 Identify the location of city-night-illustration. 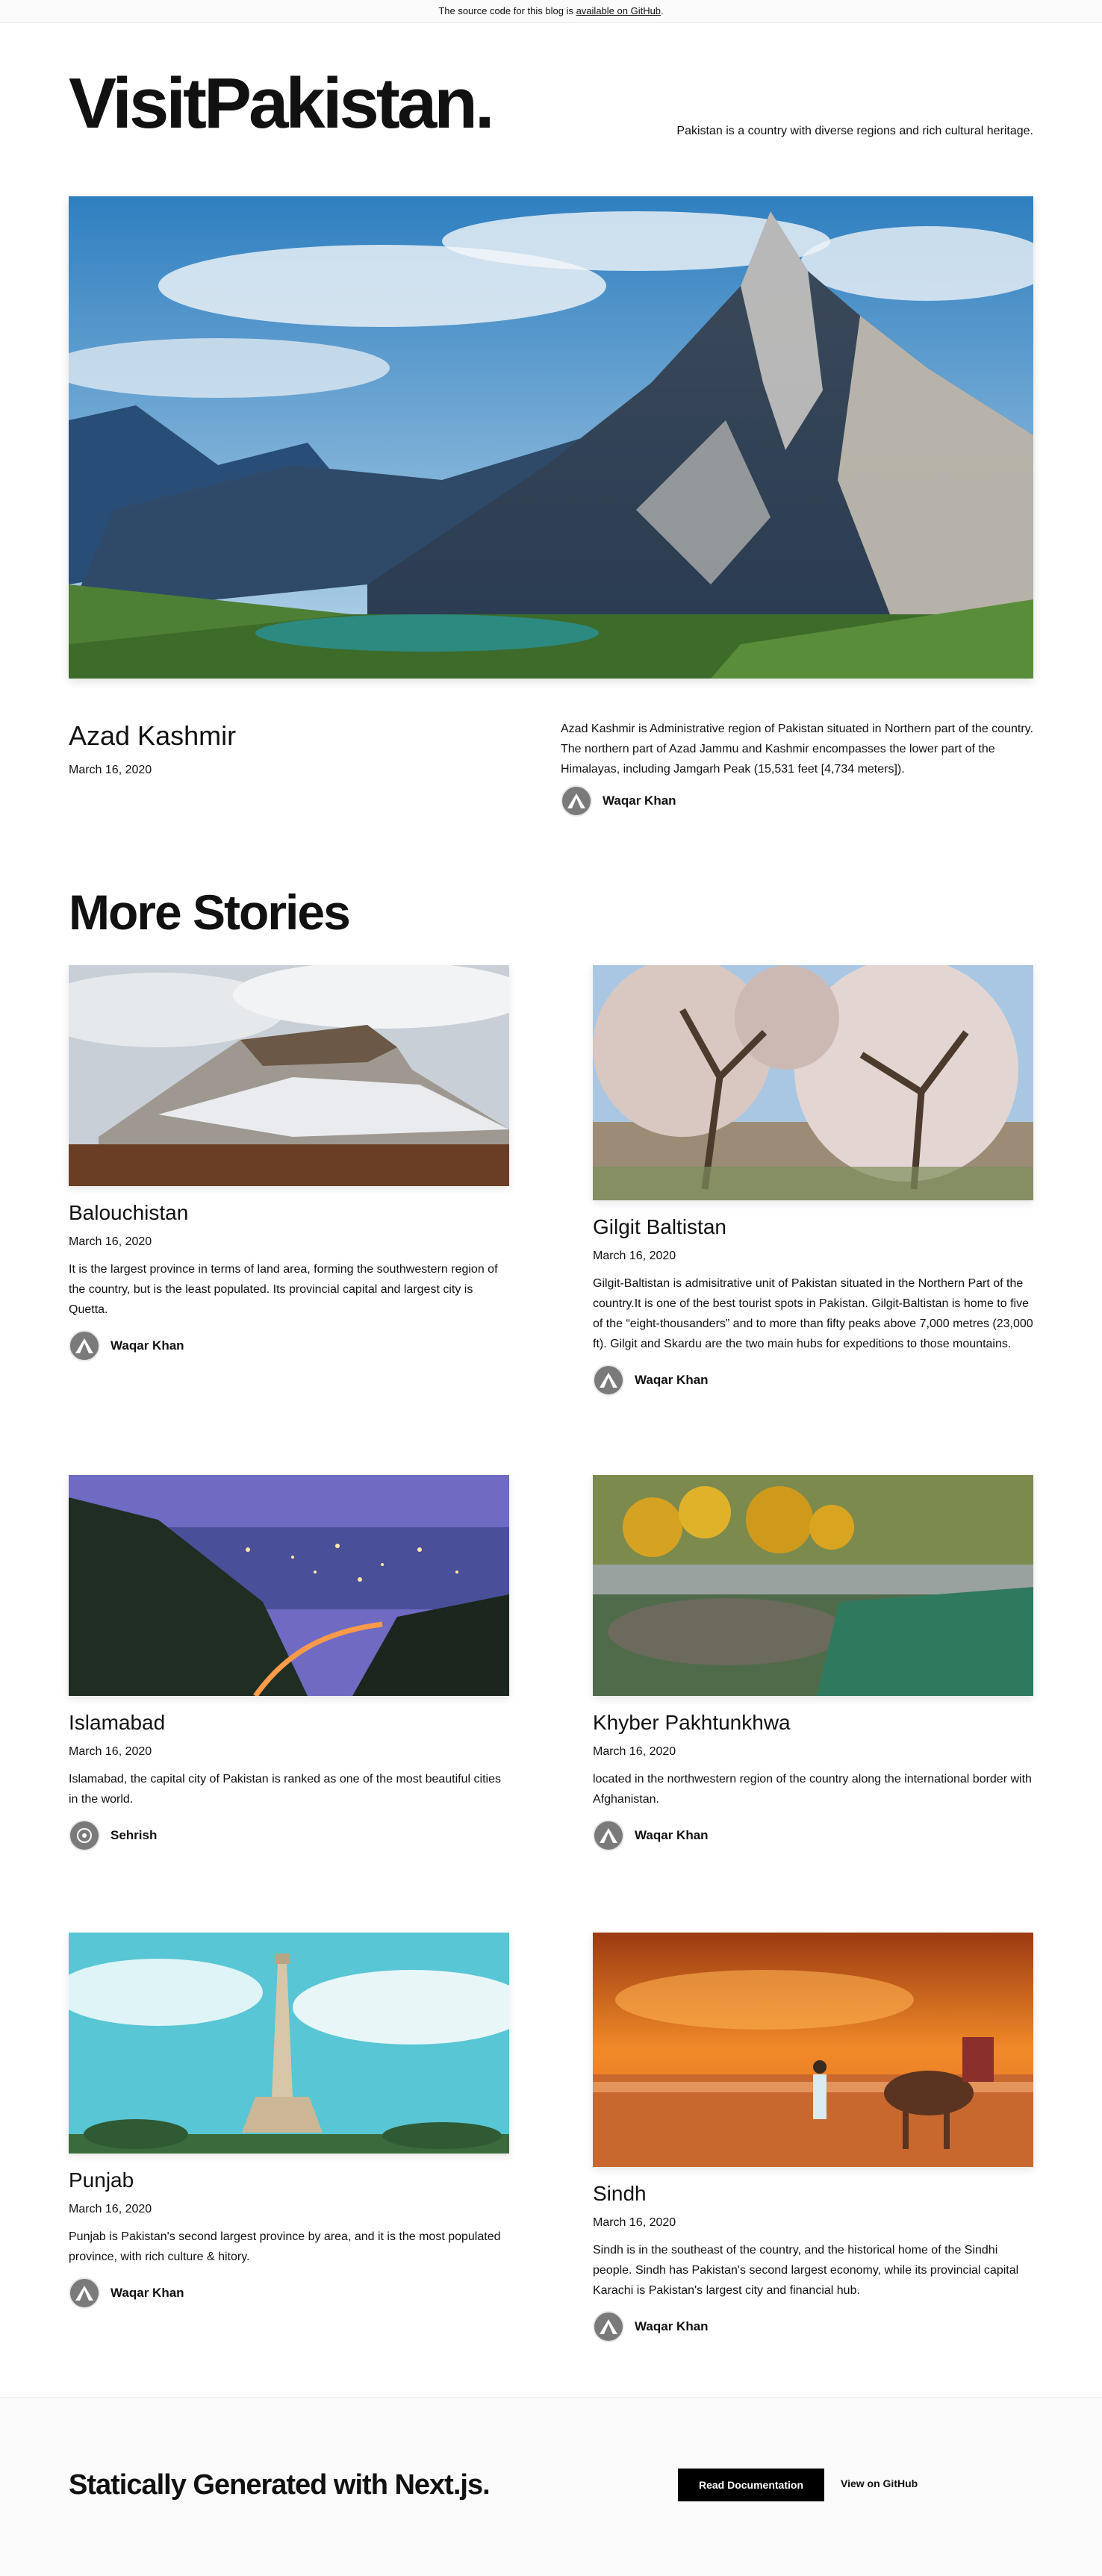
(289, 1586).